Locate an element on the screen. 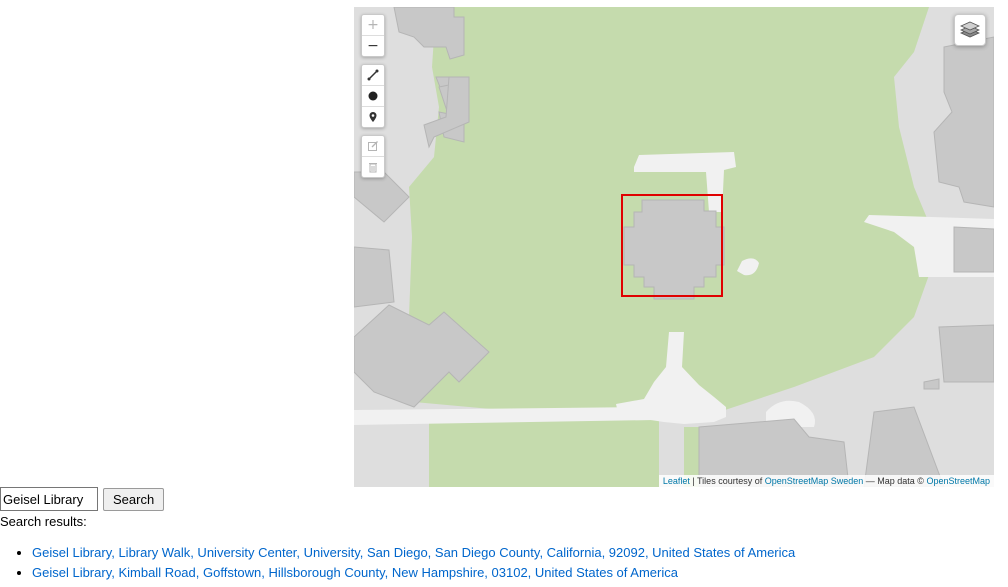 The width and height of the screenshot is (1008, 587). highlight-box is located at coordinates (672, 245).